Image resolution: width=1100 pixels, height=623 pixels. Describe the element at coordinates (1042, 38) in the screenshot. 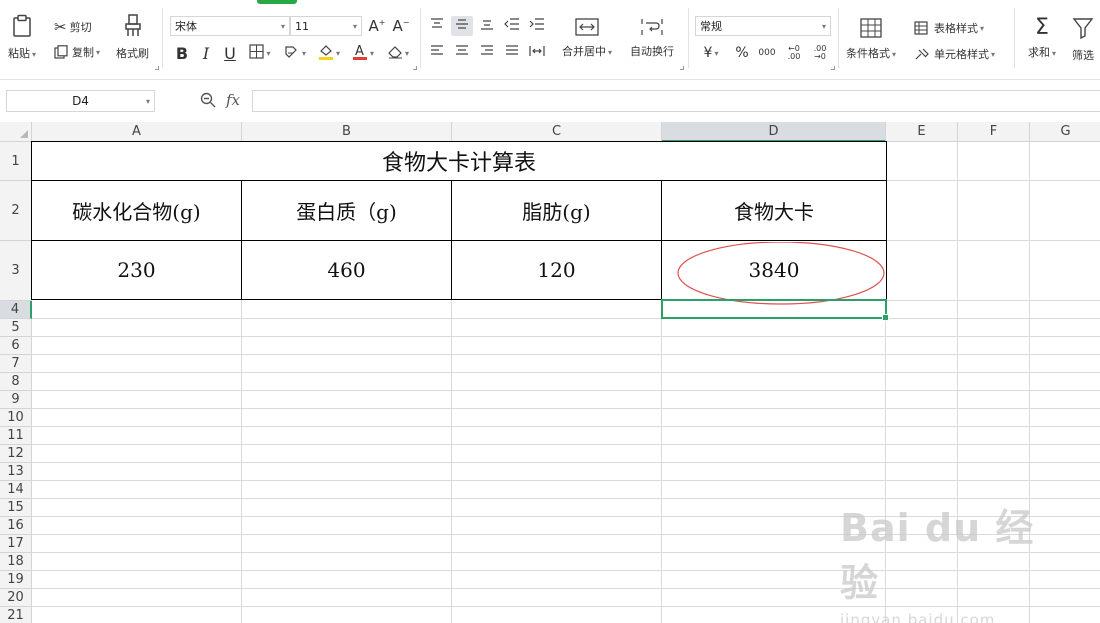

I see `autosum-button: Σ 求和 ▾` at that location.